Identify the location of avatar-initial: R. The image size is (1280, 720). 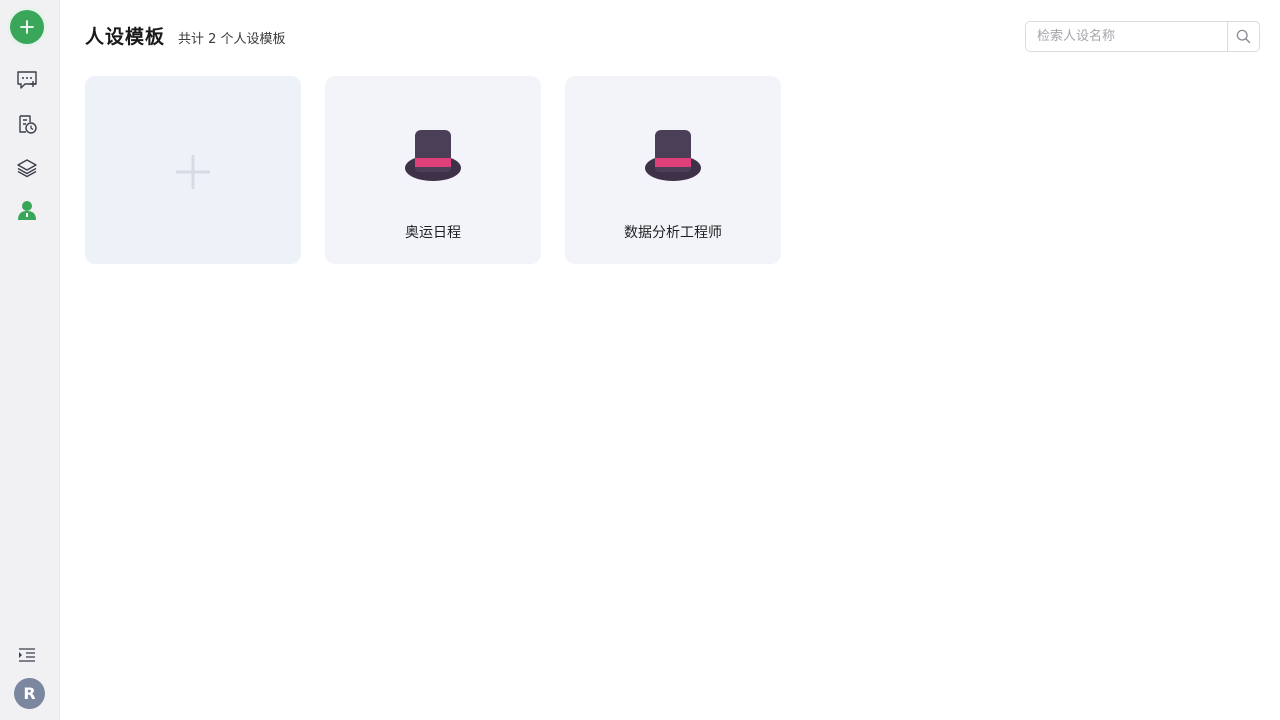
(29, 693).